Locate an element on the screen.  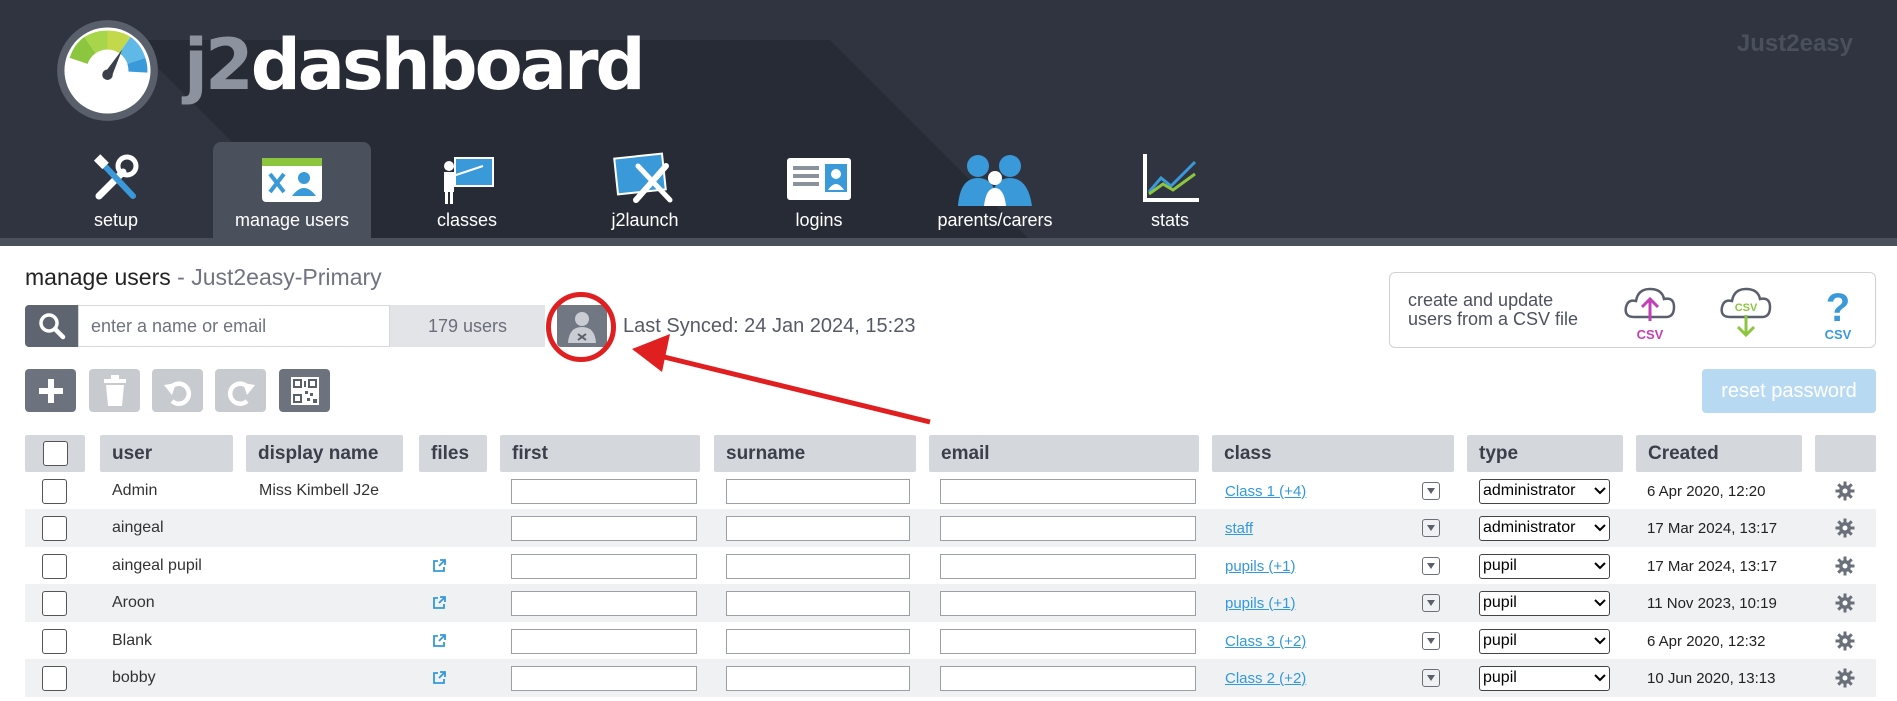
email-cell is located at coordinates (1068, 566).